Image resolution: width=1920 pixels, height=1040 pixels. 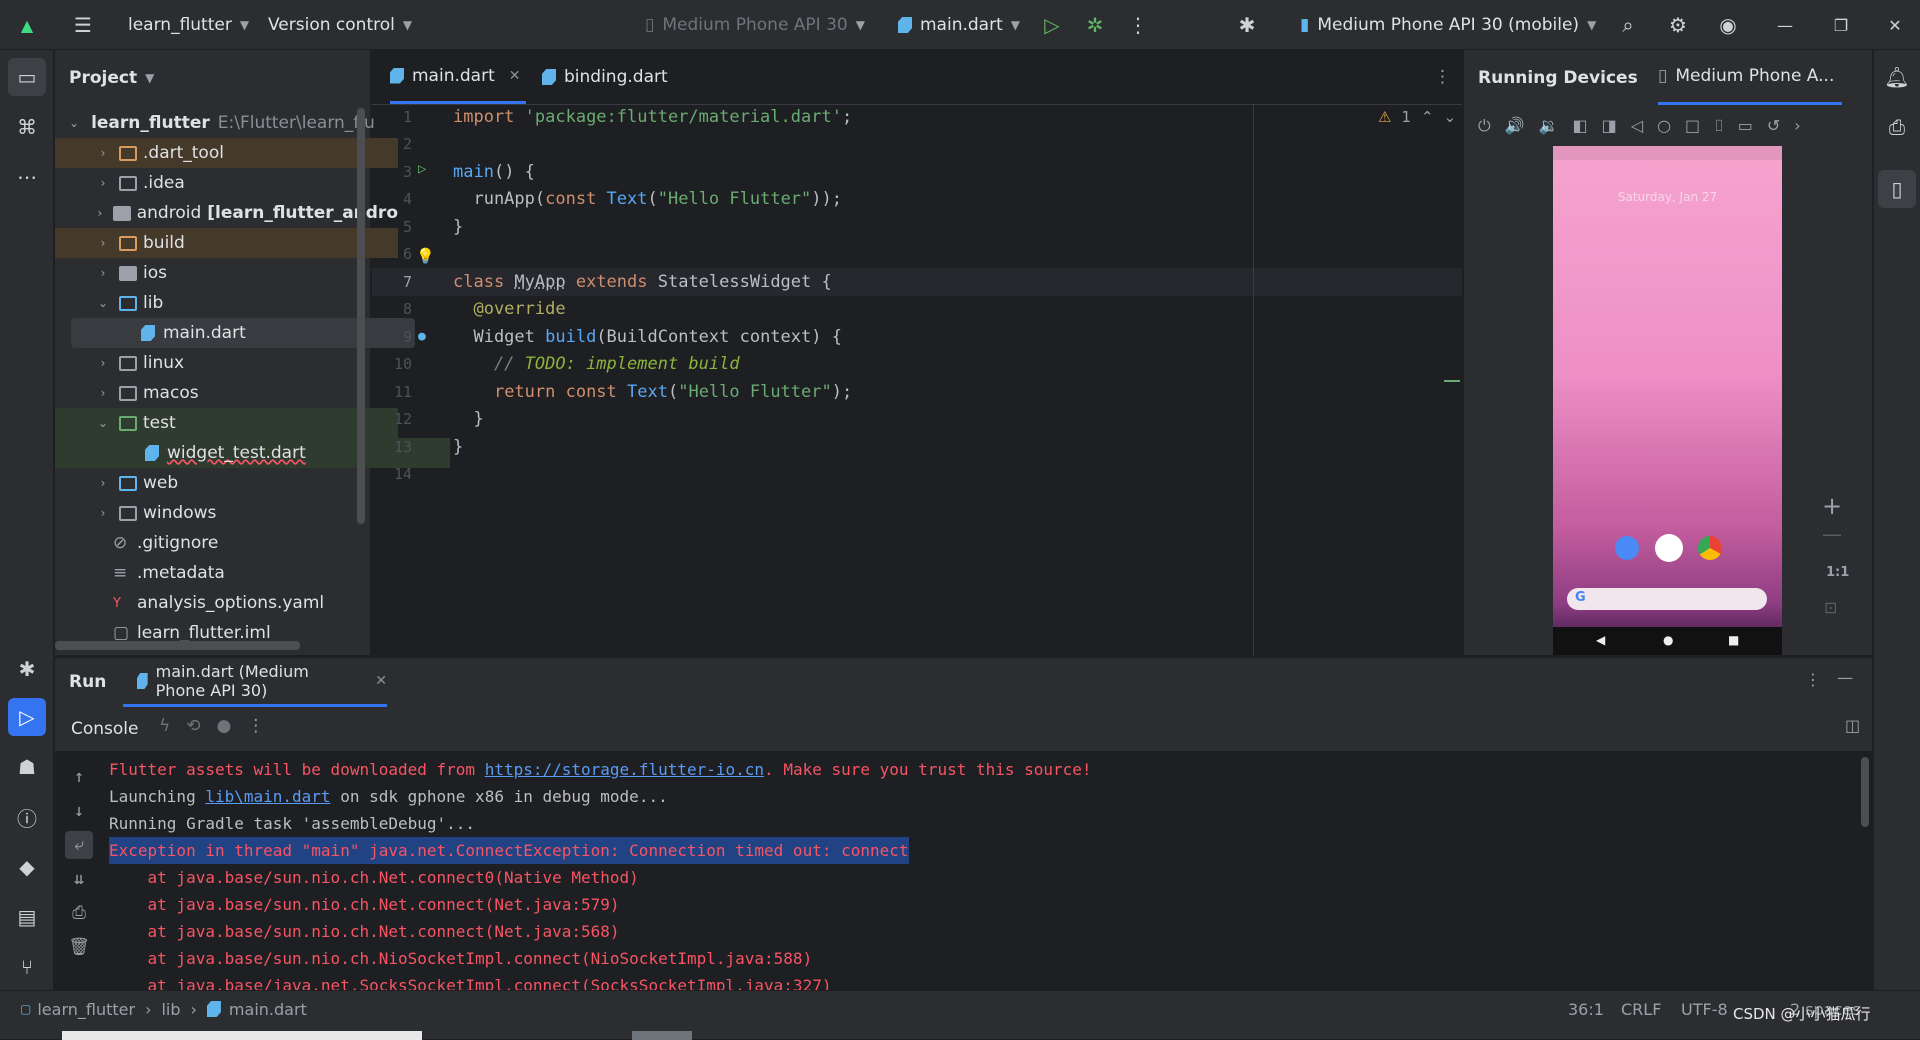 I want to click on git-icon: ⑂, so click(x=27, y=967).